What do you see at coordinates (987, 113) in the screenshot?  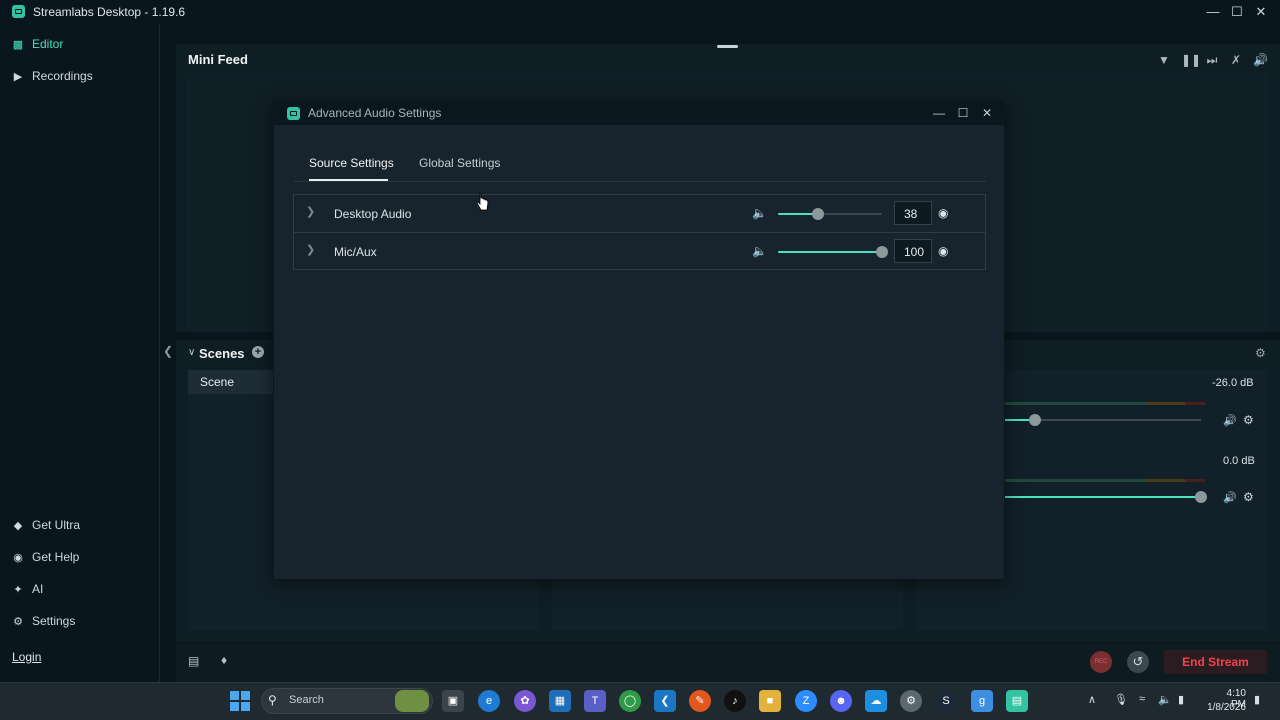 I see `dialog-close-icon: ✕` at bounding box center [987, 113].